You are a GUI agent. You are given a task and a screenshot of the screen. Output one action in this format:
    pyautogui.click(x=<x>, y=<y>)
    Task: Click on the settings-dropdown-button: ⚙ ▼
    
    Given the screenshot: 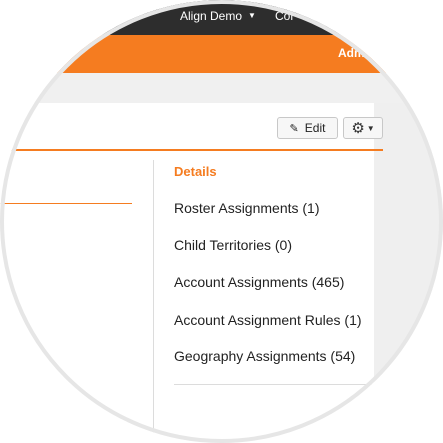 What is the action you would take?
    pyautogui.click(x=363, y=128)
    